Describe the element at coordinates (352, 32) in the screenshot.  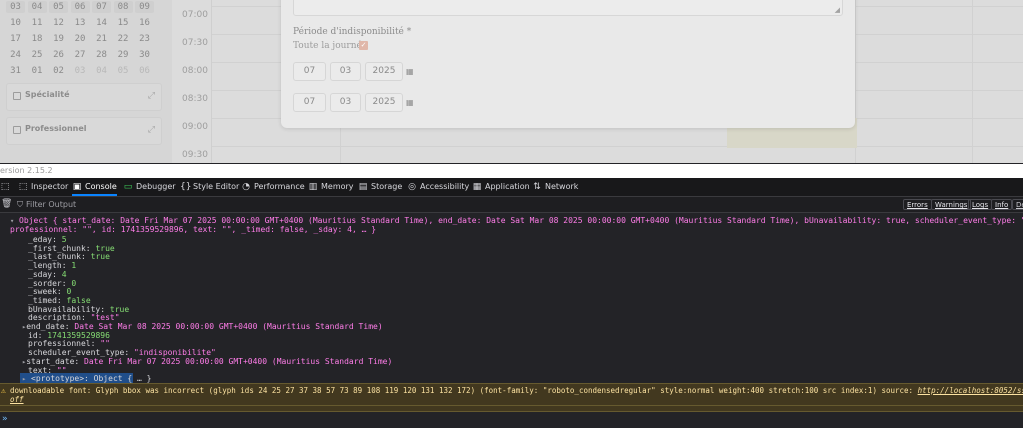
I see `period-label: Période d'indisponibilité *` at that location.